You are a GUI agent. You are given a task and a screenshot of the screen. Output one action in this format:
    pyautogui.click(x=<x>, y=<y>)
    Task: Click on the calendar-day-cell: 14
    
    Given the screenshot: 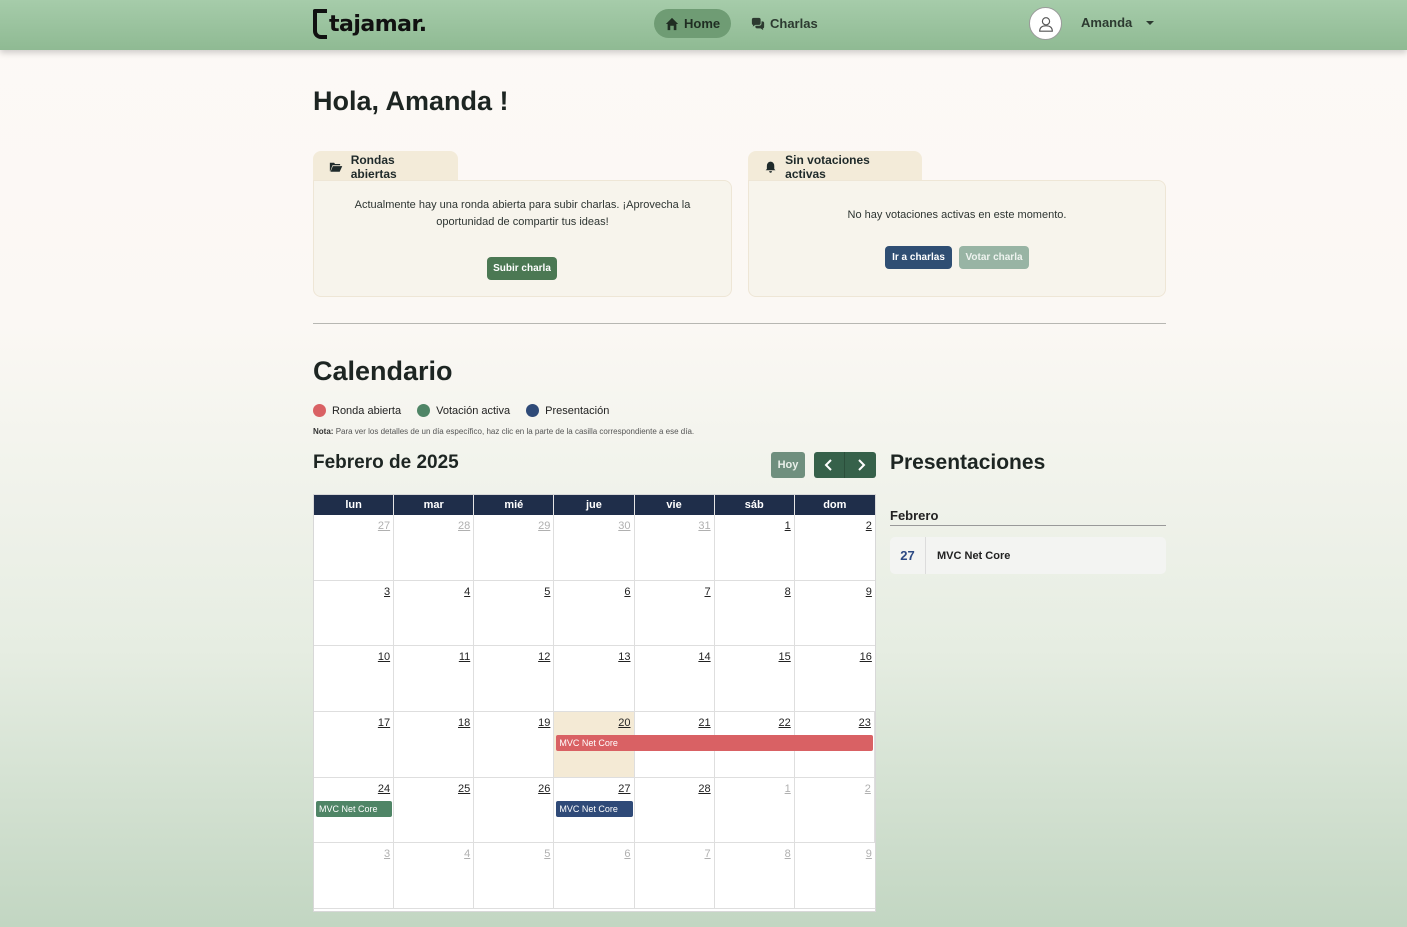 What is the action you would take?
    pyautogui.click(x=675, y=679)
    